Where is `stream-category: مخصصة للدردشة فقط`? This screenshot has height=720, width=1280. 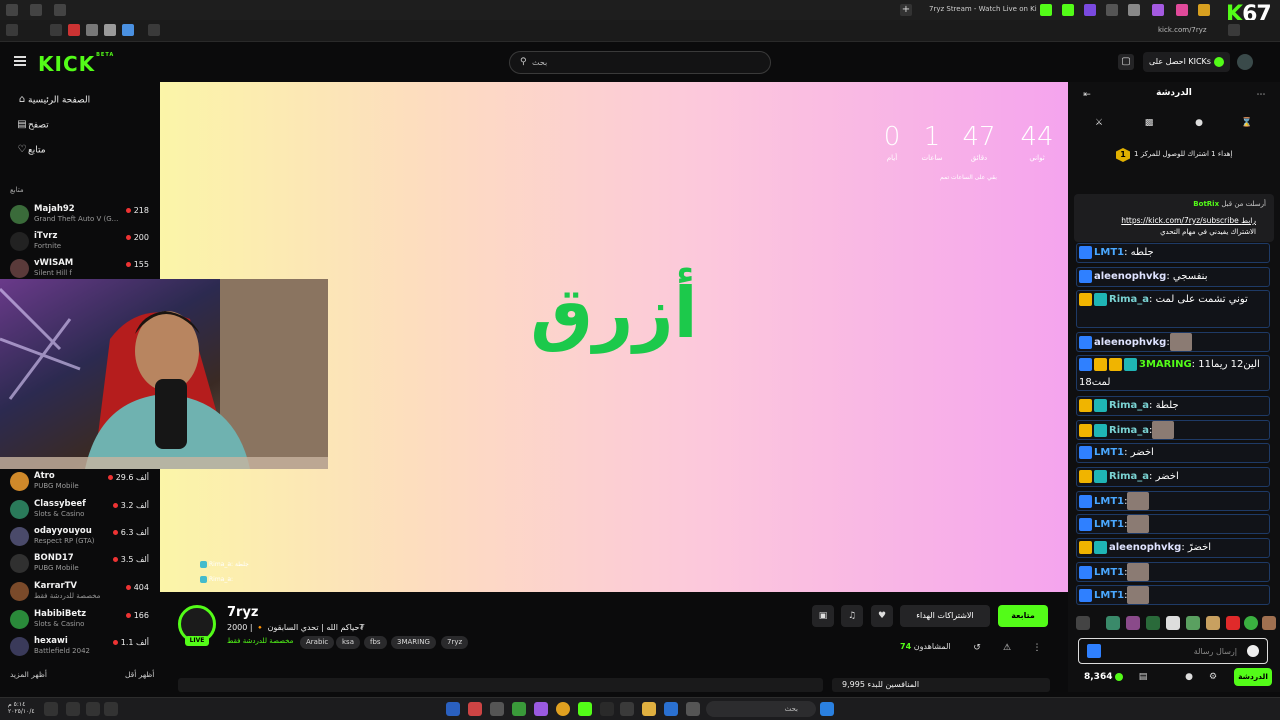 stream-category: مخصصة للدردشة فقط is located at coordinates (260, 641).